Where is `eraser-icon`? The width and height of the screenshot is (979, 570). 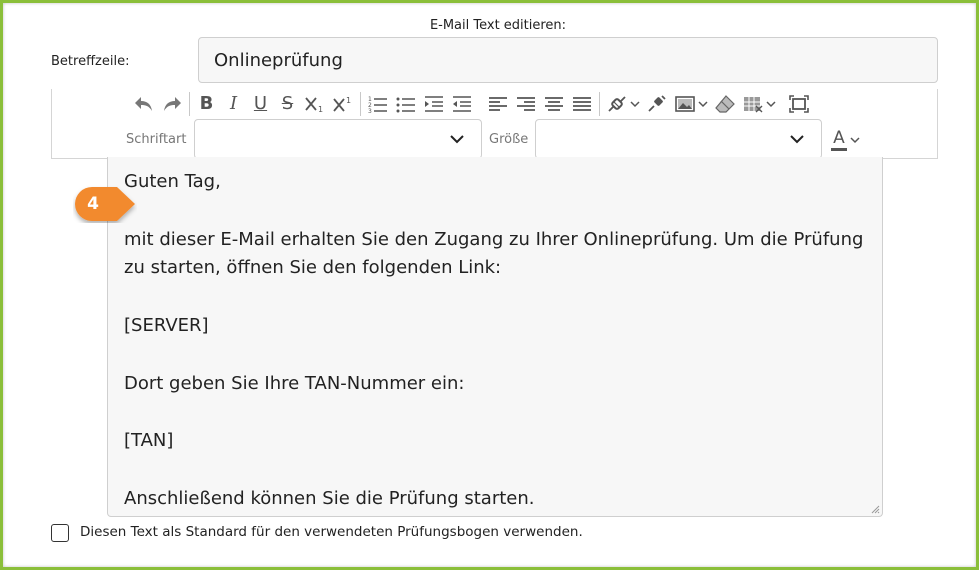
eraser-icon is located at coordinates (725, 104).